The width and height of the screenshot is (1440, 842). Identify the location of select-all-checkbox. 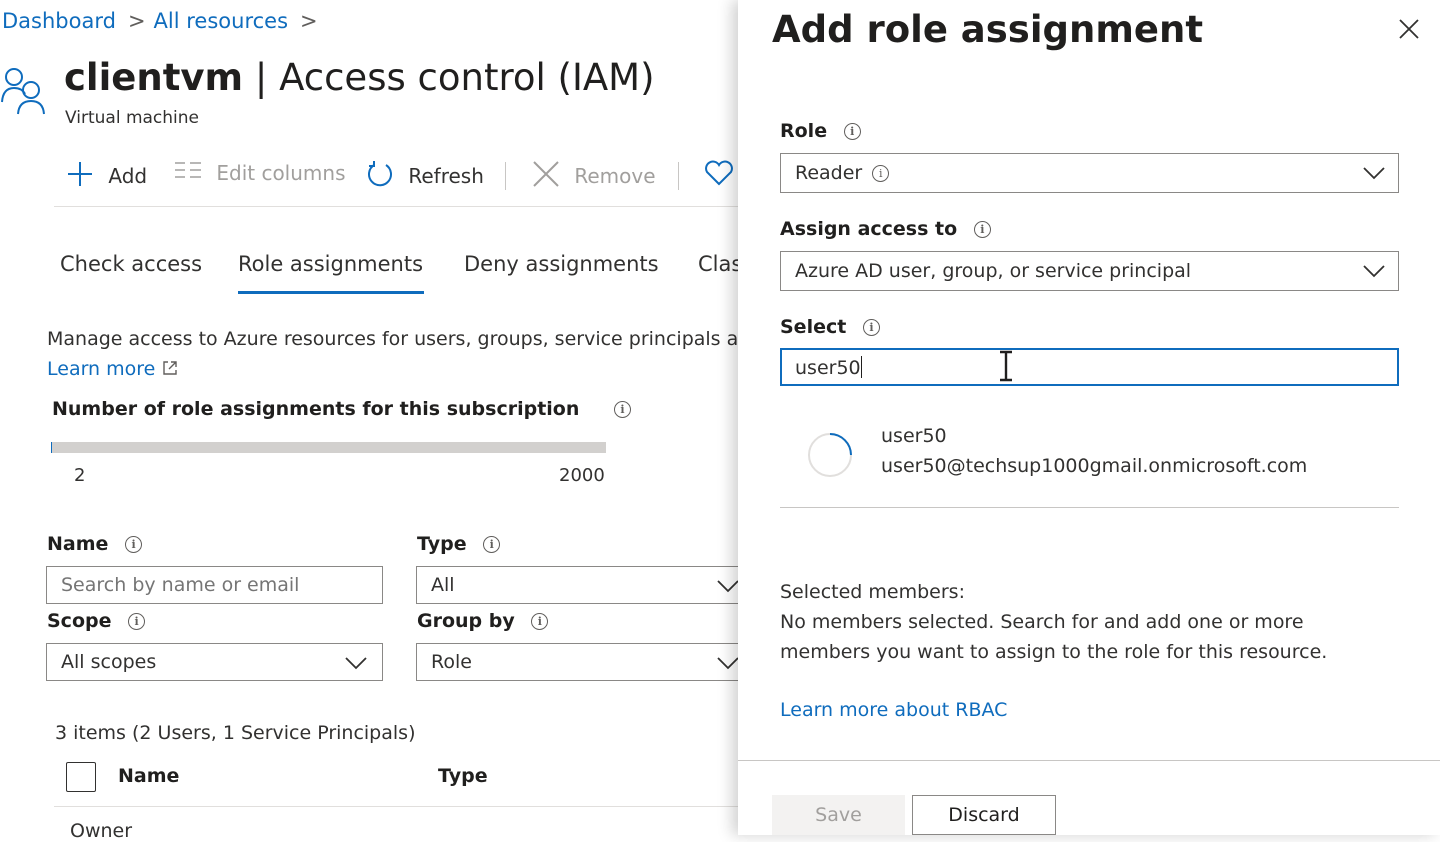
(81, 777).